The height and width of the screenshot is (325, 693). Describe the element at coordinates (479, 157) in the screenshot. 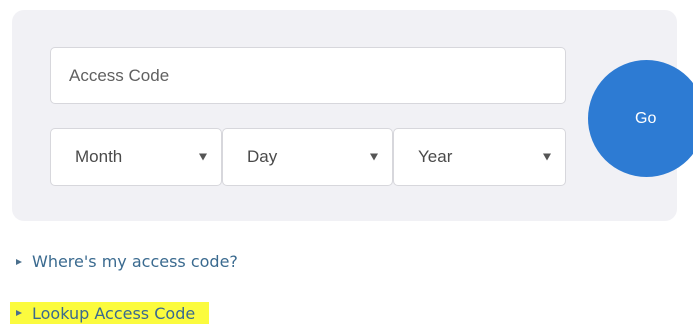

I see `year-select: Year` at that location.